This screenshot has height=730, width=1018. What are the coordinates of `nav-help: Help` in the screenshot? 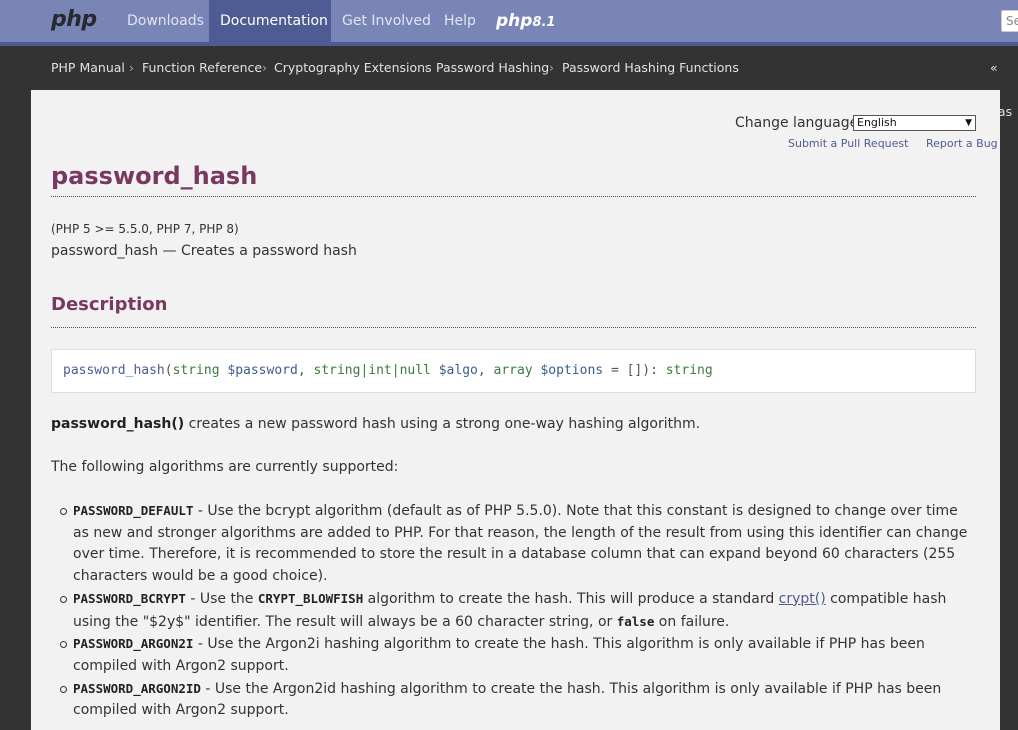 It's located at (460, 21).